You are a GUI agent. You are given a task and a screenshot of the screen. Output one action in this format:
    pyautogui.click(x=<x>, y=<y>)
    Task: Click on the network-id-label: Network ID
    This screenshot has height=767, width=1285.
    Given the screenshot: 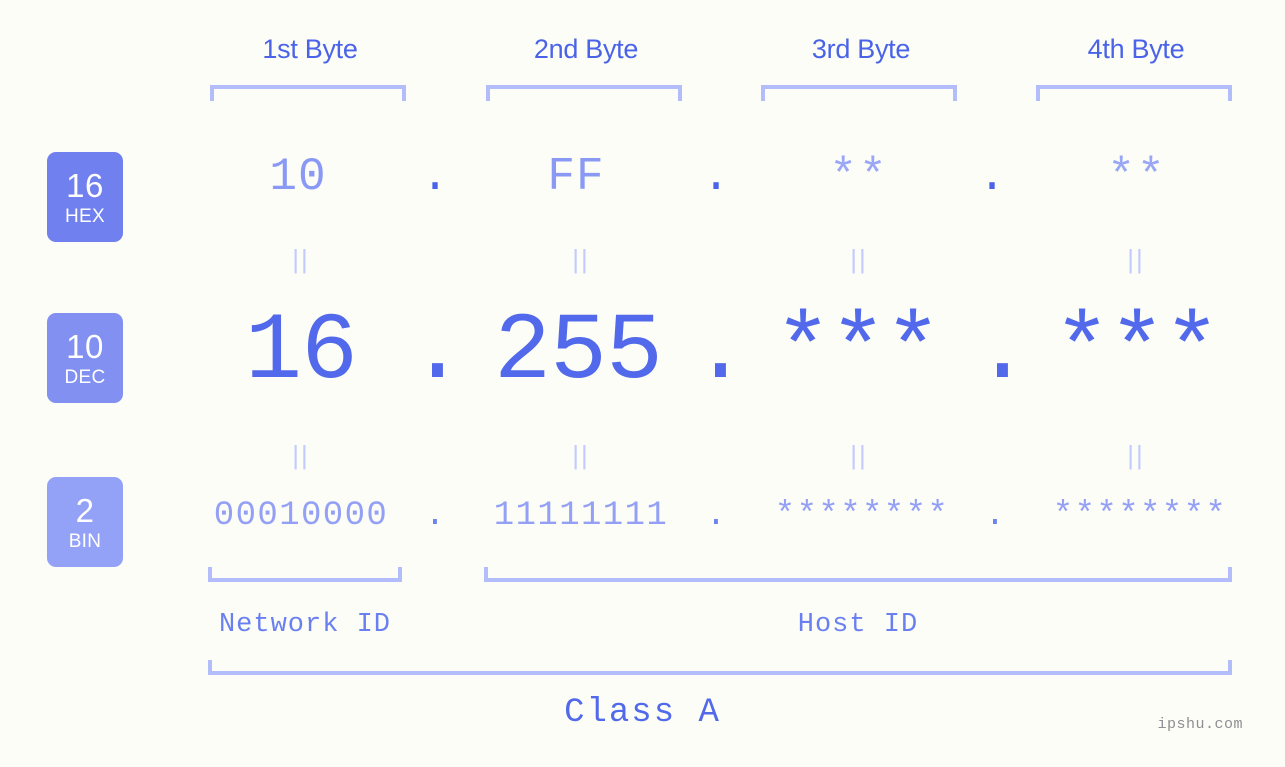 What is the action you would take?
    pyautogui.click(x=305, y=625)
    